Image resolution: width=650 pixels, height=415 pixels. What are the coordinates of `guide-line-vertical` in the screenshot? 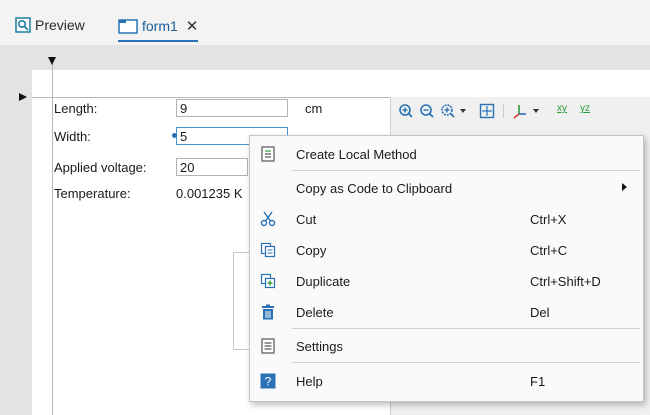 It's located at (52, 236).